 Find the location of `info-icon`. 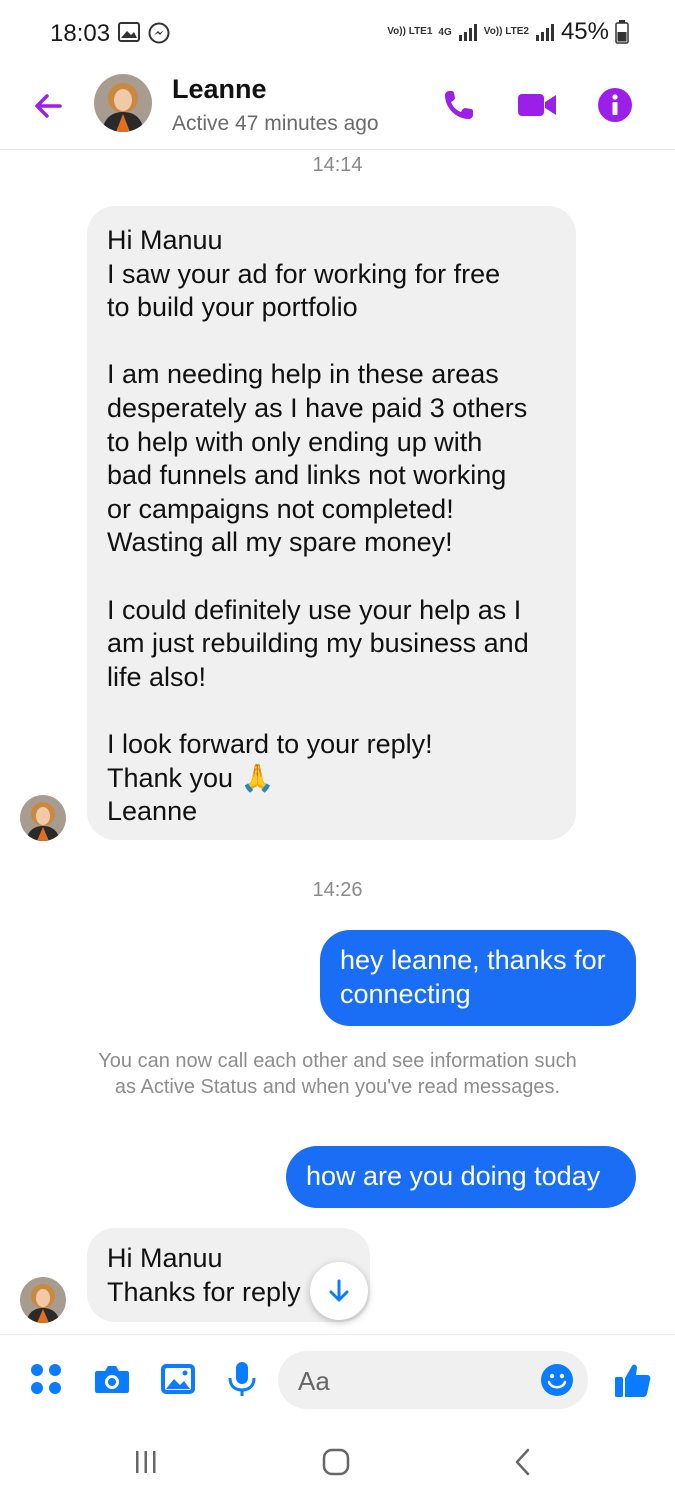

info-icon is located at coordinates (615, 105).